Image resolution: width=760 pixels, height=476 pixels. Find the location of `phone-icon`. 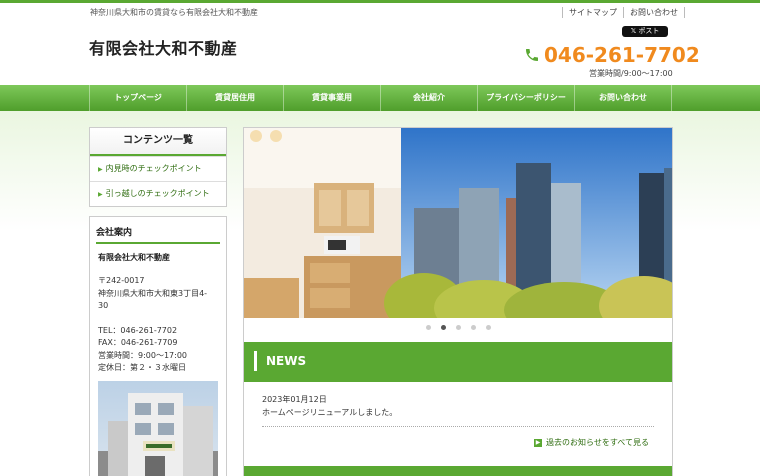

phone-icon is located at coordinates (532, 55).